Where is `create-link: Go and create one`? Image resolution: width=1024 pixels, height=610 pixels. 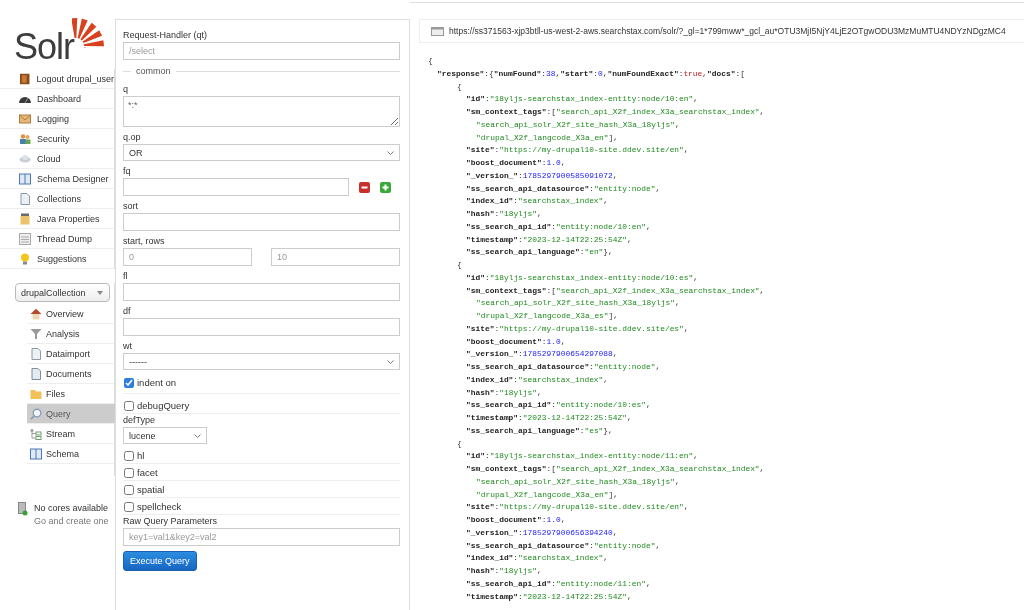
create-link: Go and create one is located at coordinates (71, 521).